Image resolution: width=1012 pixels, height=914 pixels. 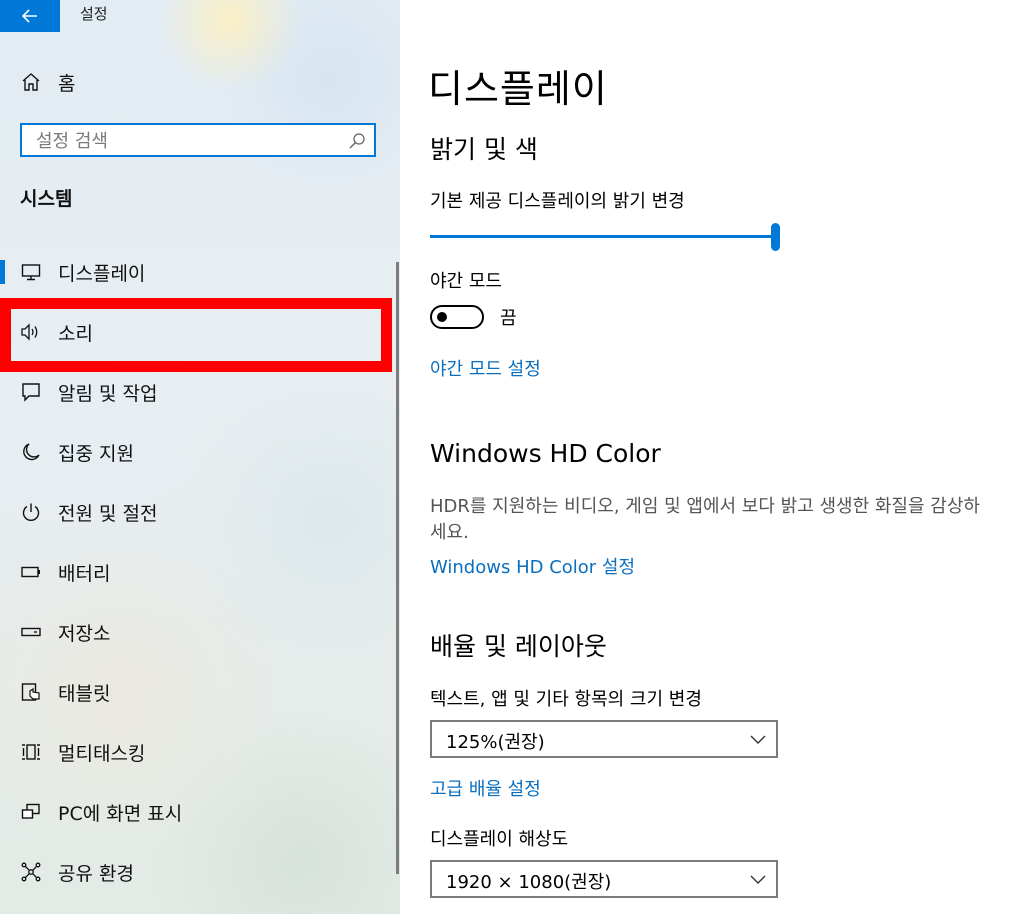 I want to click on sidebar-item-project: PC에 화면 표시, so click(x=200, y=812).